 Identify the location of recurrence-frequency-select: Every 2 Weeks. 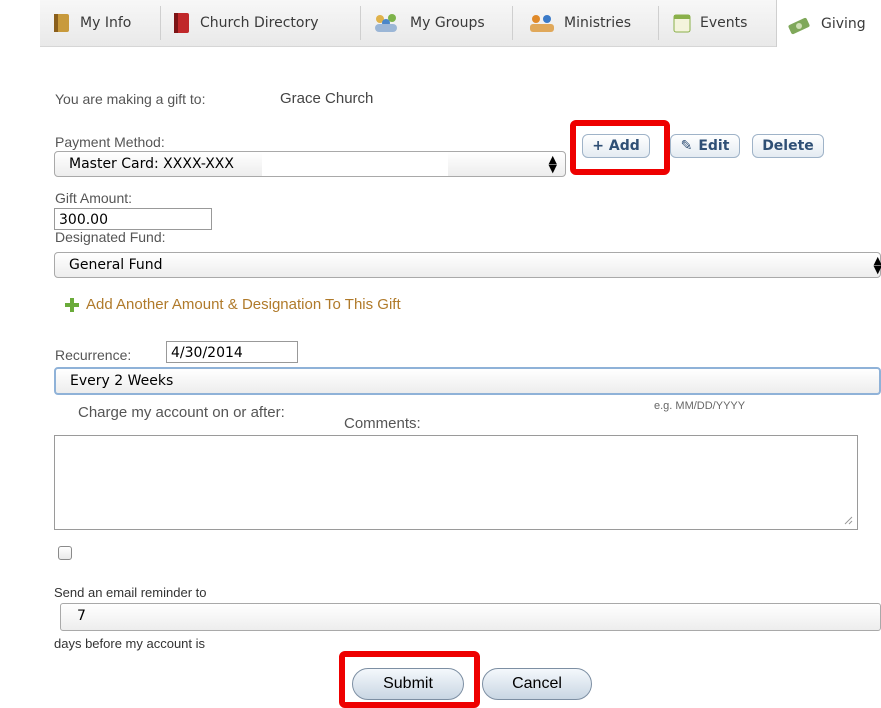
(467, 381).